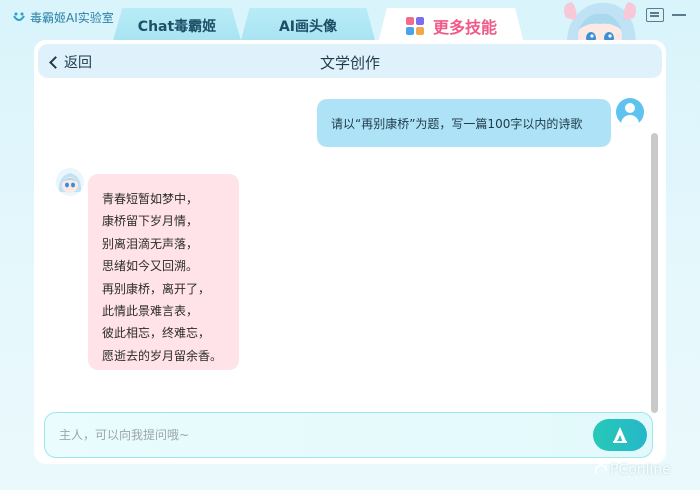  What do you see at coordinates (72, 18) in the screenshot?
I see `app-title-text: 毒霸姬AI实验室` at bounding box center [72, 18].